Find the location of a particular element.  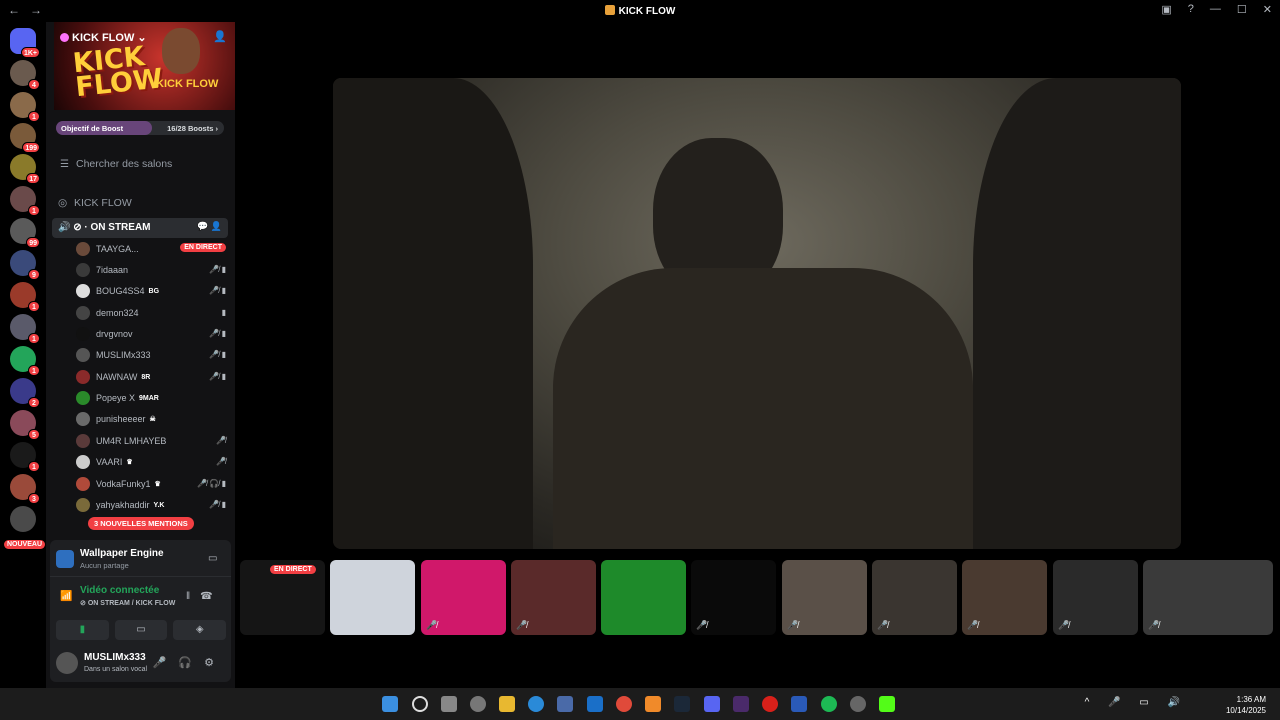

screen-share-button: ▭ is located at coordinates (141, 630).